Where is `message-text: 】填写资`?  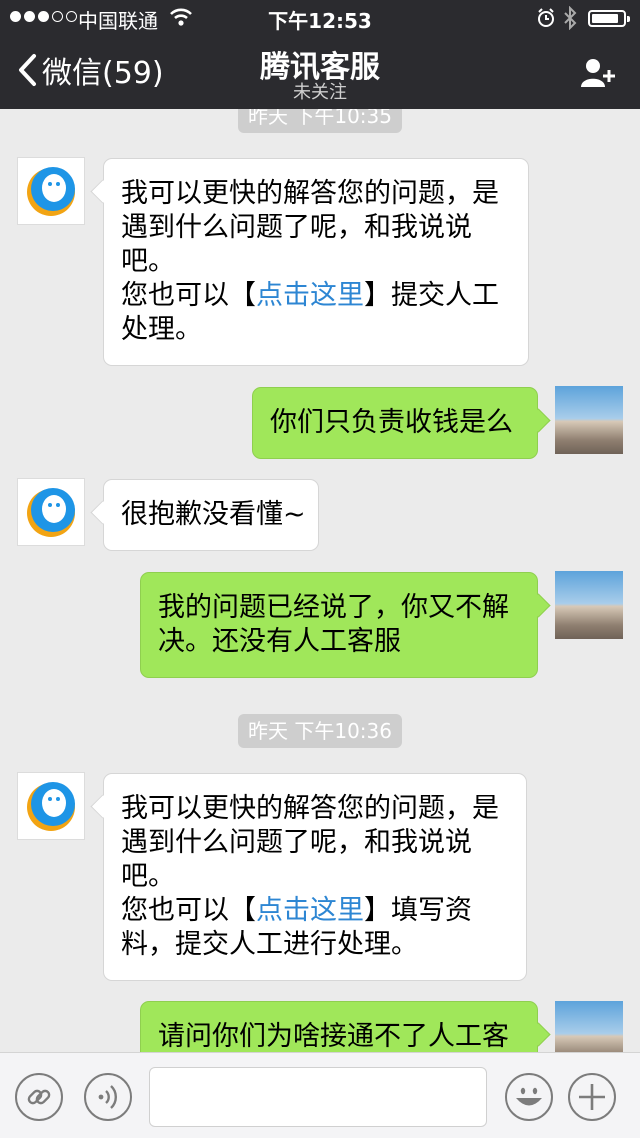
message-text: 】填写资 is located at coordinates (418, 910).